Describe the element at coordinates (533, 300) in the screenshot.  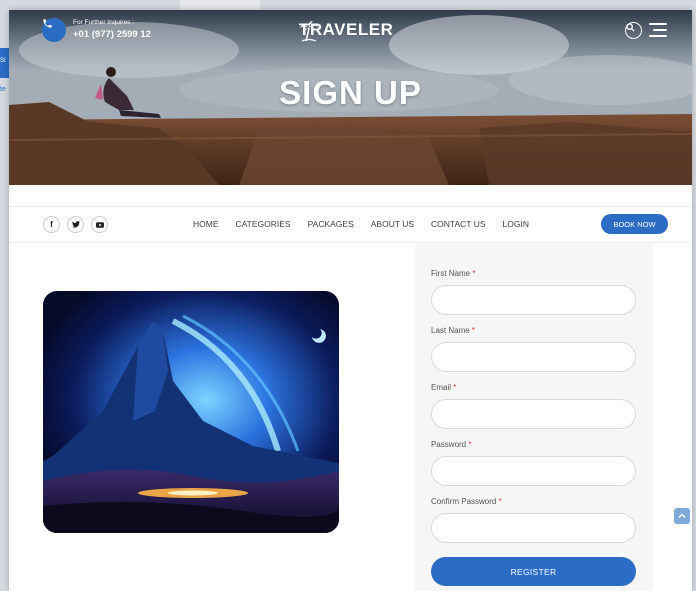
I see `first-name-field` at that location.